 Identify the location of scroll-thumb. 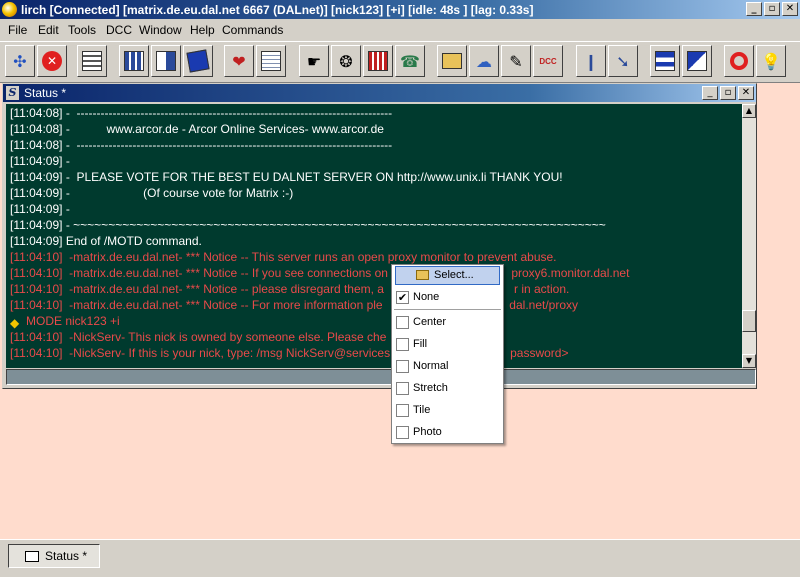
(749, 321).